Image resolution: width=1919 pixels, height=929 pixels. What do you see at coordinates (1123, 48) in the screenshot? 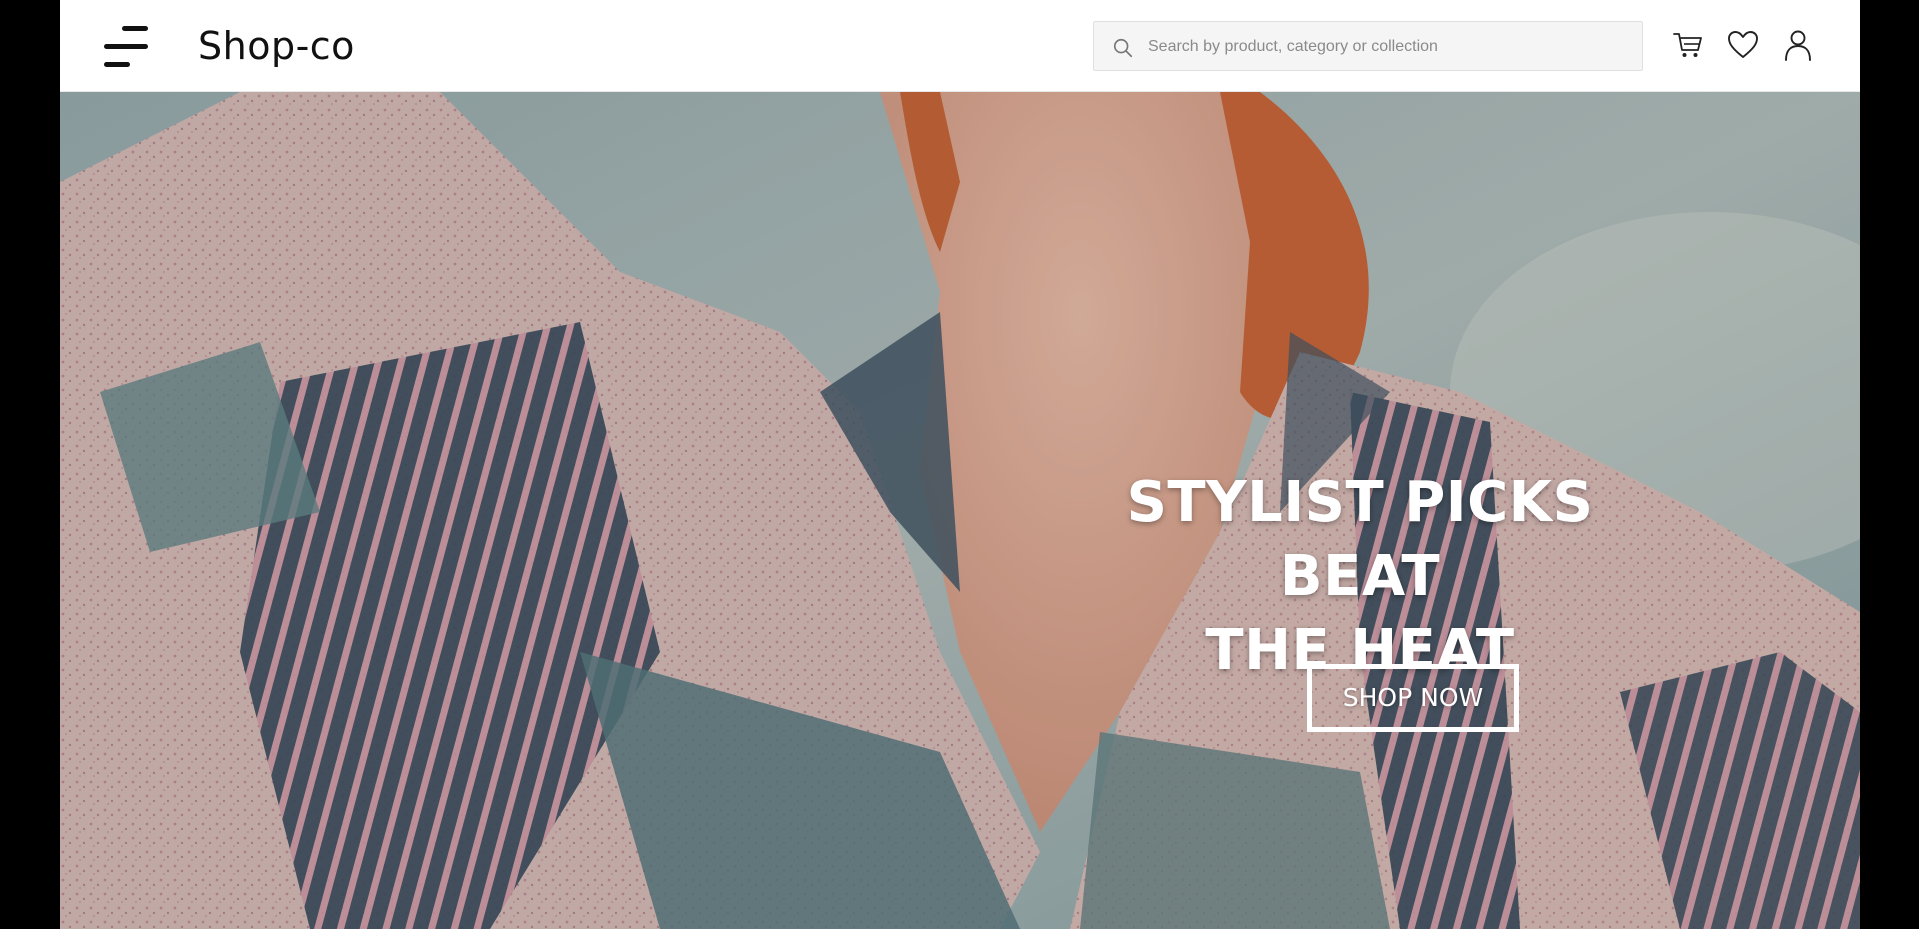
I see `search-icon` at bounding box center [1123, 48].